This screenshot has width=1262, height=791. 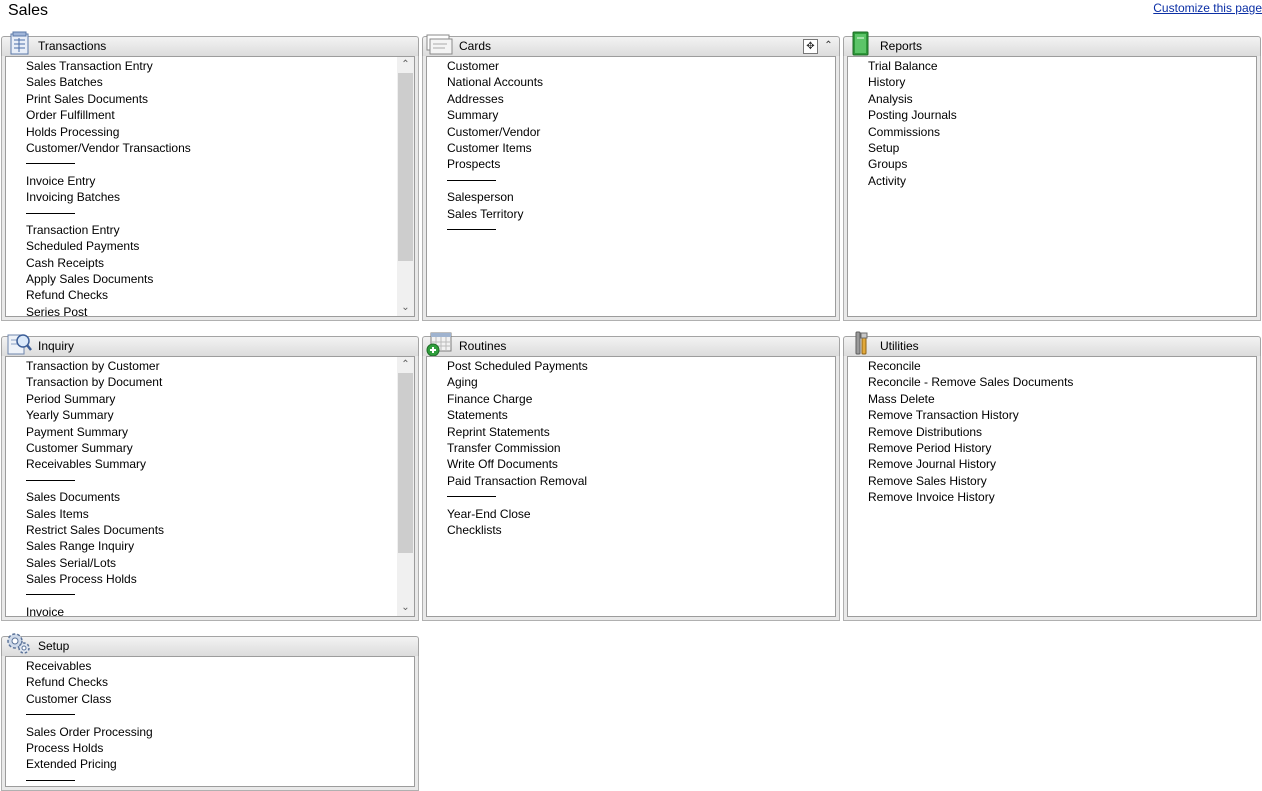 I want to click on cards-link: Customer/Vendor, so click(x=631, y=132).